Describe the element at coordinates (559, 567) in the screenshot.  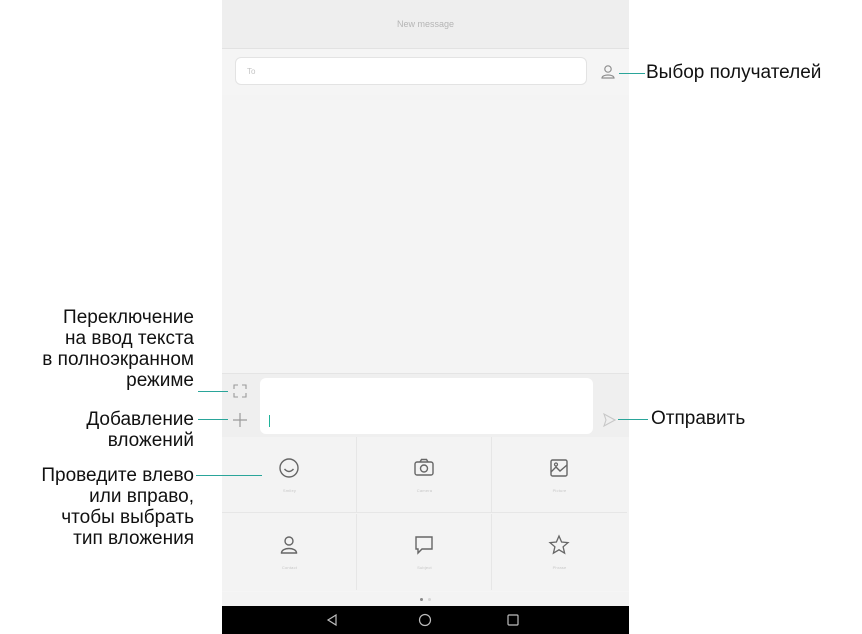
I see `attachment-label: Phrase` at that location.